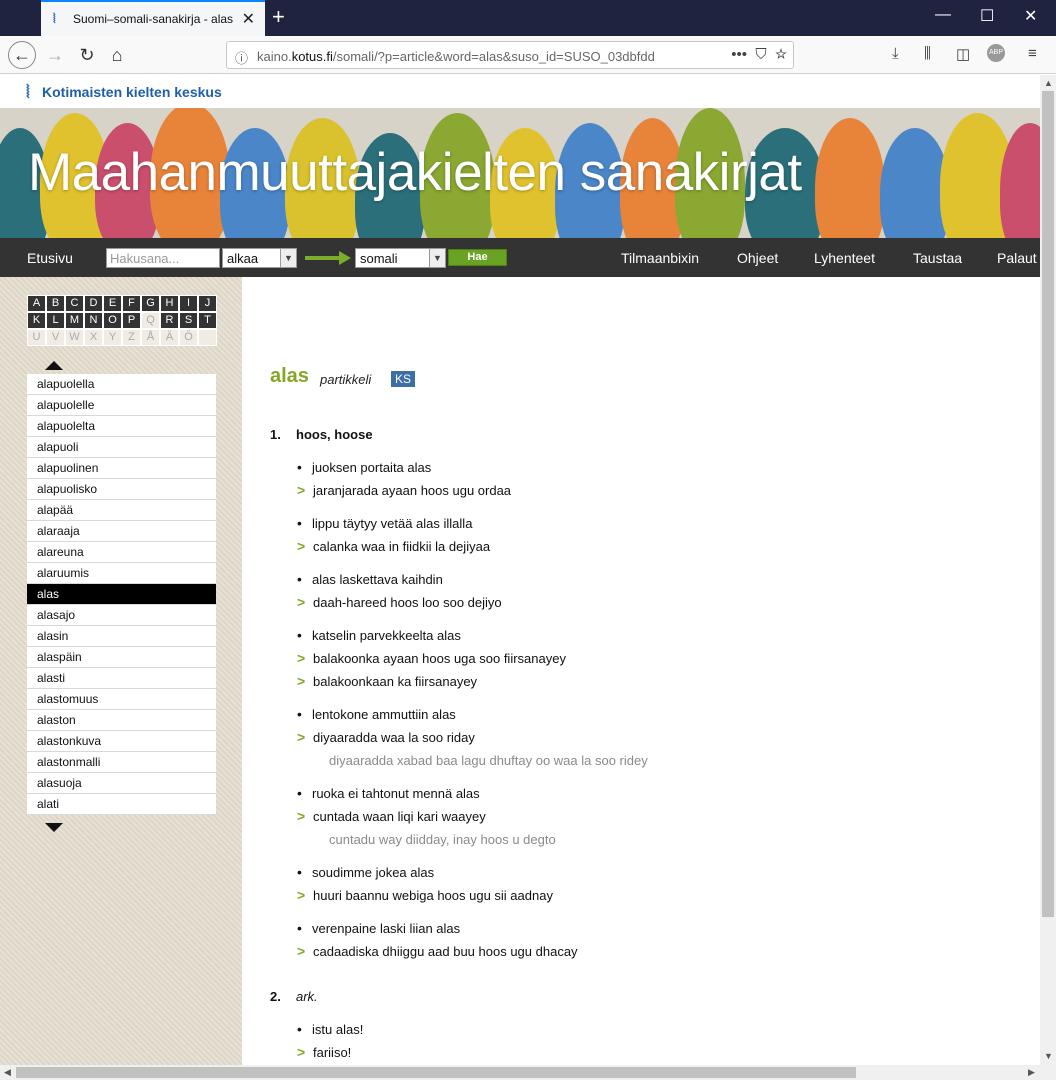  What do you see at coordinates (121, 804) in the screenshot?
I see `word-list-item: alati` at bounding box center [121, 804].